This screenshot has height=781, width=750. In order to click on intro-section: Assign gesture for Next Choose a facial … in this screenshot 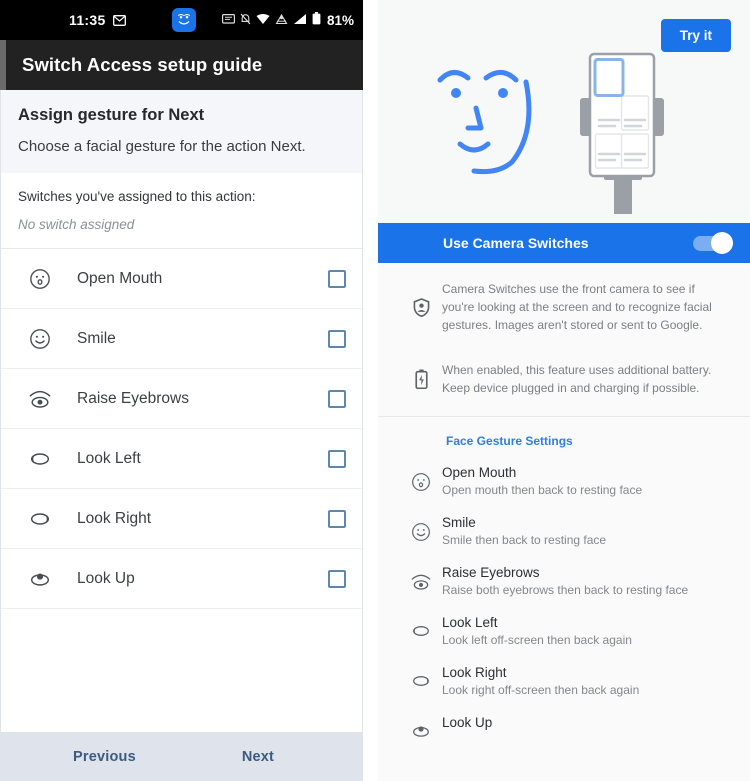, I will do `click(181, 131)`.